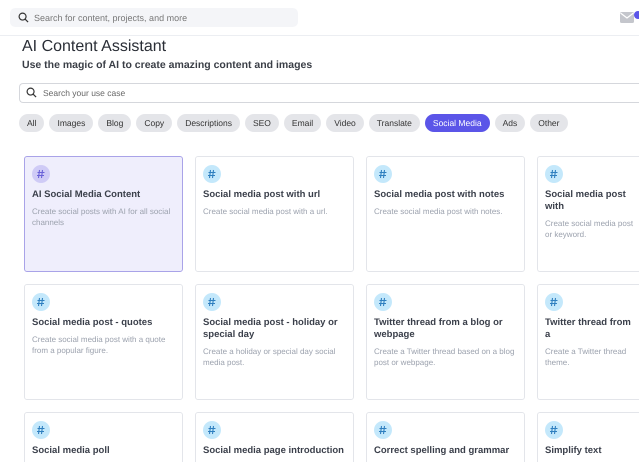  I want to click on filter-chip: Ads, so click(510, 123).